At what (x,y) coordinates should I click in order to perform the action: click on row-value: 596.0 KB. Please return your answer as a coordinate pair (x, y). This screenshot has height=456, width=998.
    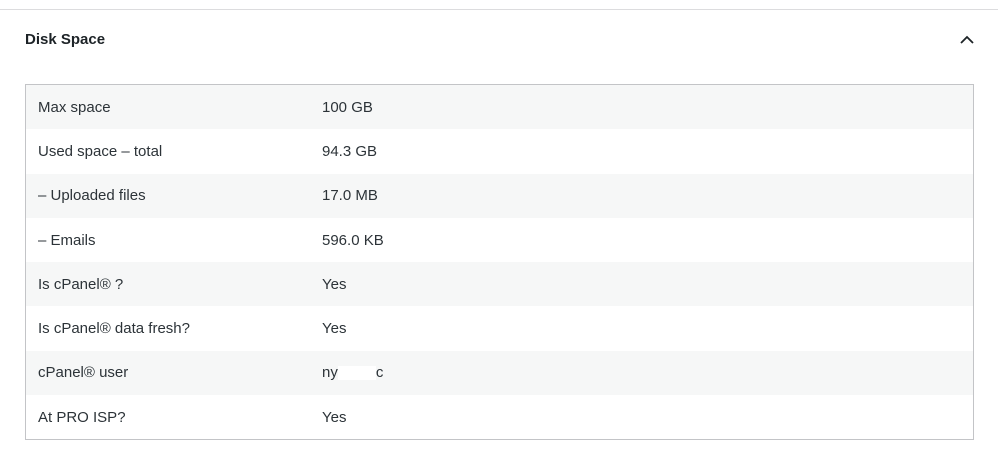
    Looking at the image, I should click on (353, 240).